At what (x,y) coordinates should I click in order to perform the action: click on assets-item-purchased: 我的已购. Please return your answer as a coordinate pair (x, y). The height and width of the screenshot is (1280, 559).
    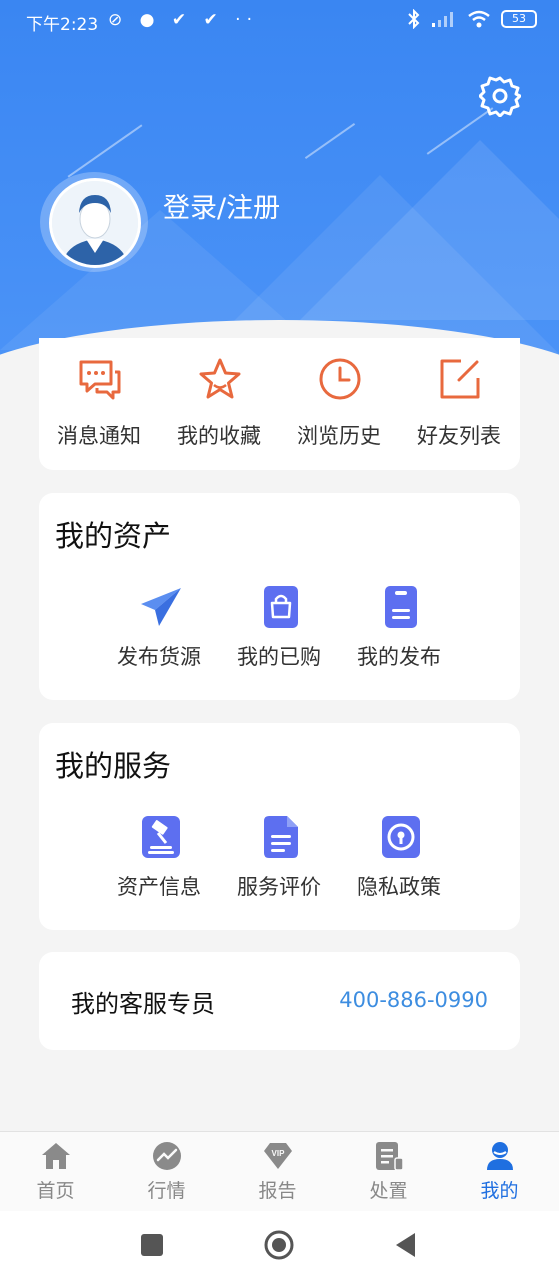
    Looking at the image, I should click on (279, 635).